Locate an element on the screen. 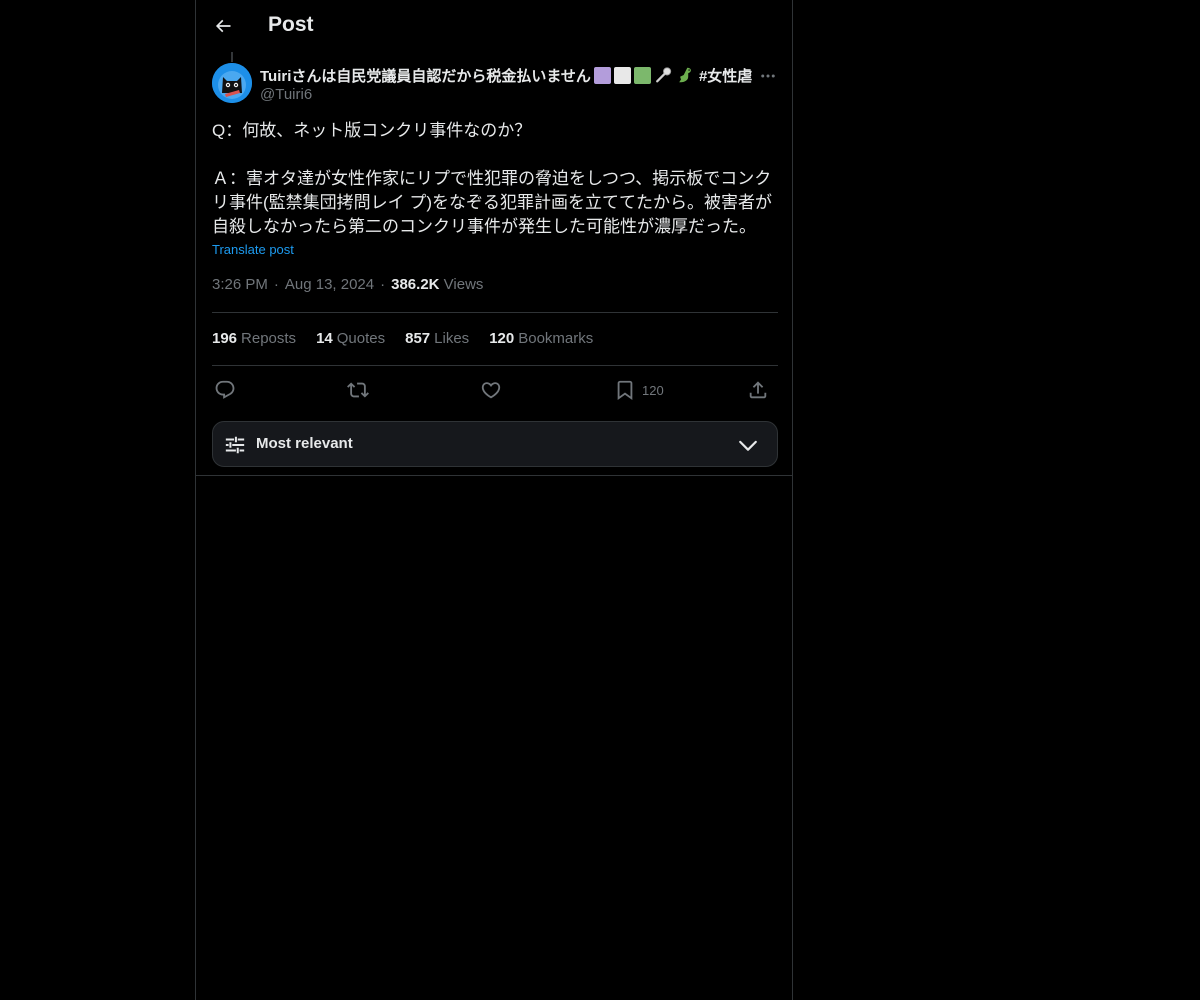 The width and height of the screenshot is (1200, 1000). sliders-icon is located at coordinates (235, 445).